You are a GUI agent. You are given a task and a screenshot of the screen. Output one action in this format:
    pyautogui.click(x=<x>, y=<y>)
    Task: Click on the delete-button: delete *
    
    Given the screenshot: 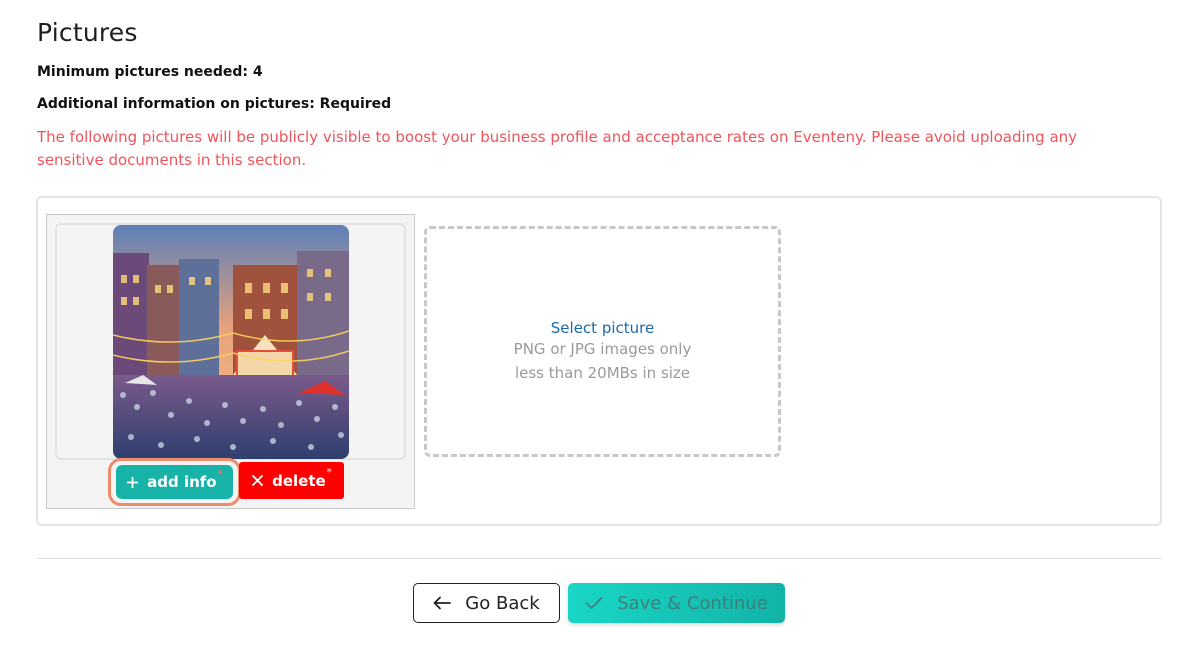 What is the action you would take?
    pyautogui.click(x=291, y=480)
    